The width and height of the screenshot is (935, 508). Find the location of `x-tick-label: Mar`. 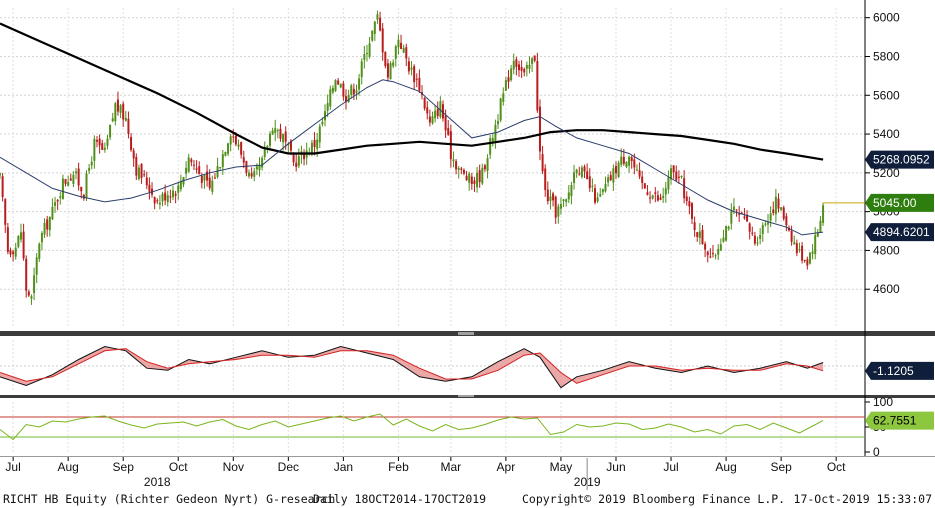

x-tick-label: Mar is located at coordinates (451, 467).